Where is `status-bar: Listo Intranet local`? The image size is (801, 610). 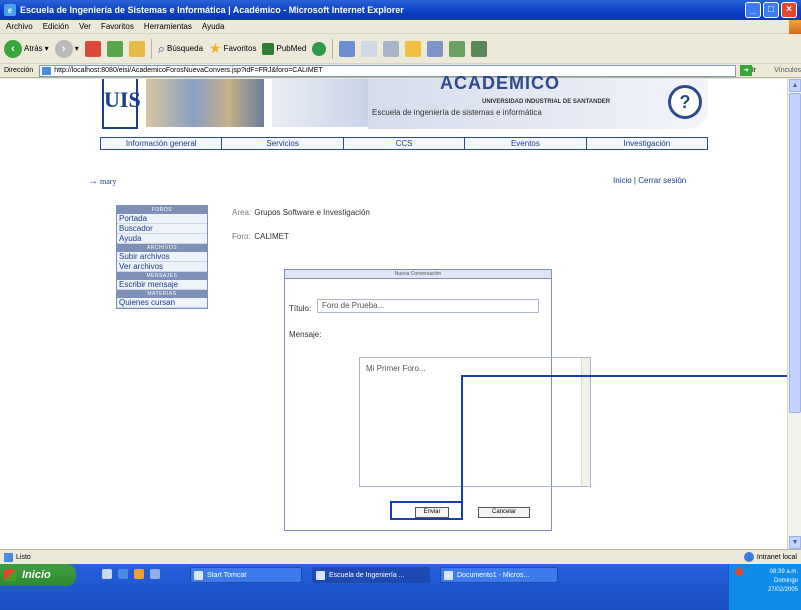
status-bar: Listo Intranet local is located at coordinates (400, 556).